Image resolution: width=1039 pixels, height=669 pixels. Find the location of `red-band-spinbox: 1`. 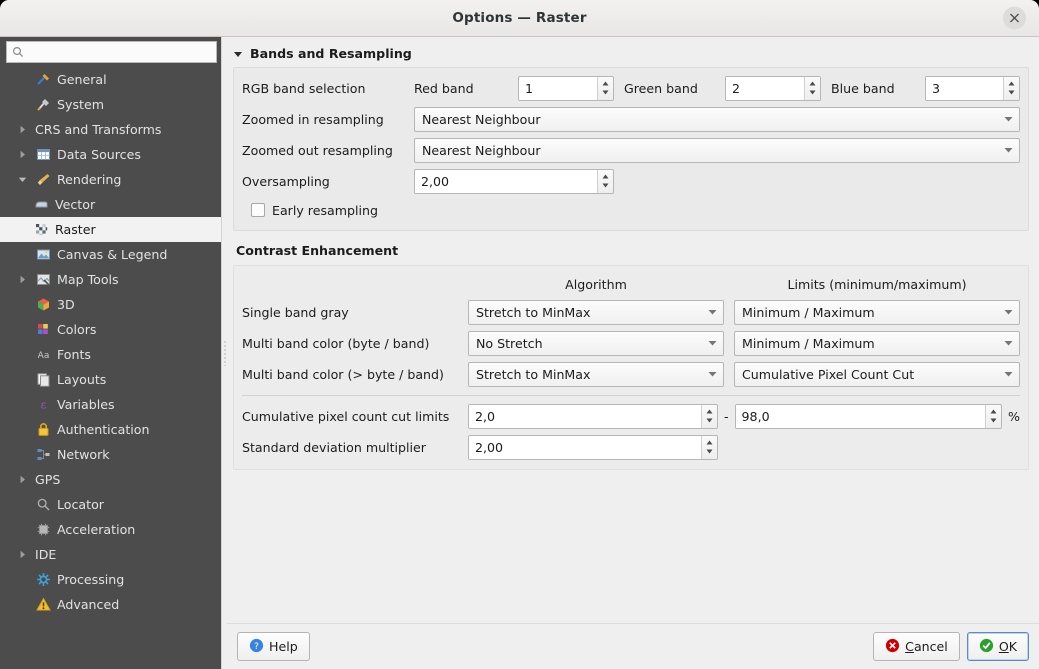

red-band-spinbox: 1 is located at coordinates (566, 88).